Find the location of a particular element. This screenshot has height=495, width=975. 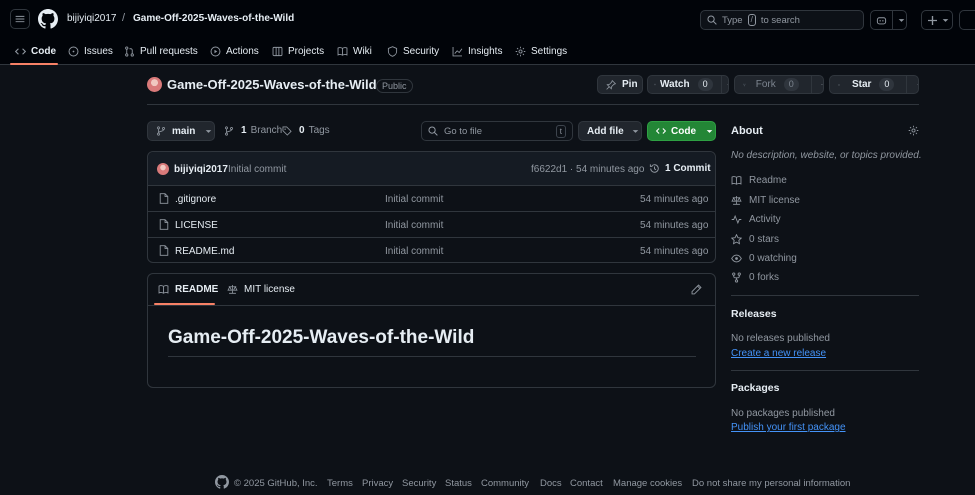

goto-shortcut-key: t is located at coordinates (560, 131).